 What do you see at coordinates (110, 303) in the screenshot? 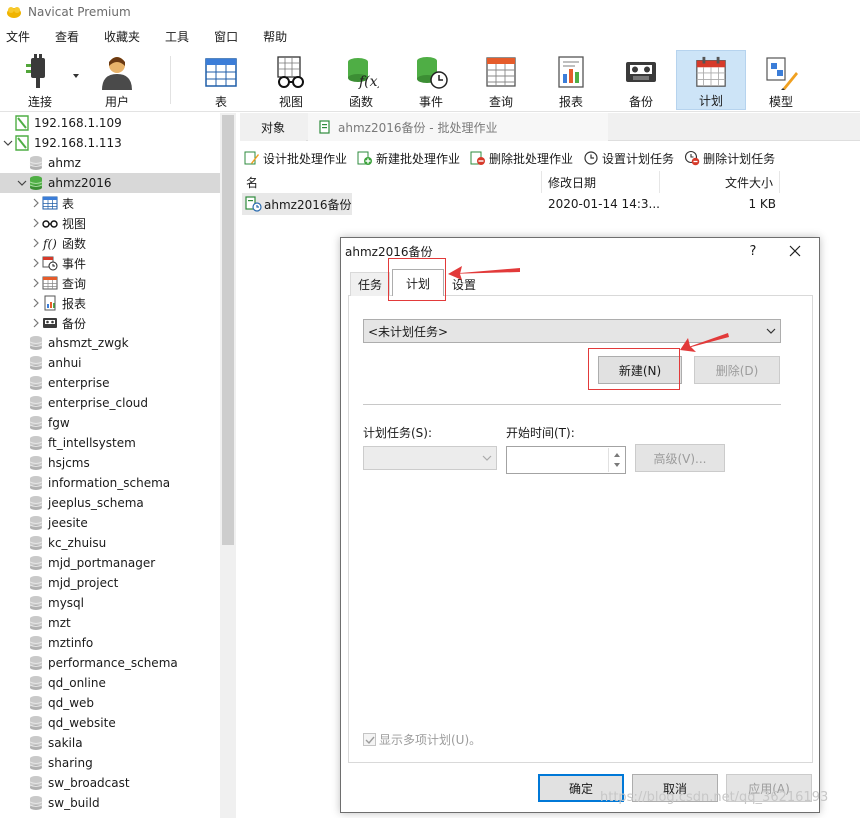
I see `sidebar-item-9: 报表` at bounding box center [110, 303].